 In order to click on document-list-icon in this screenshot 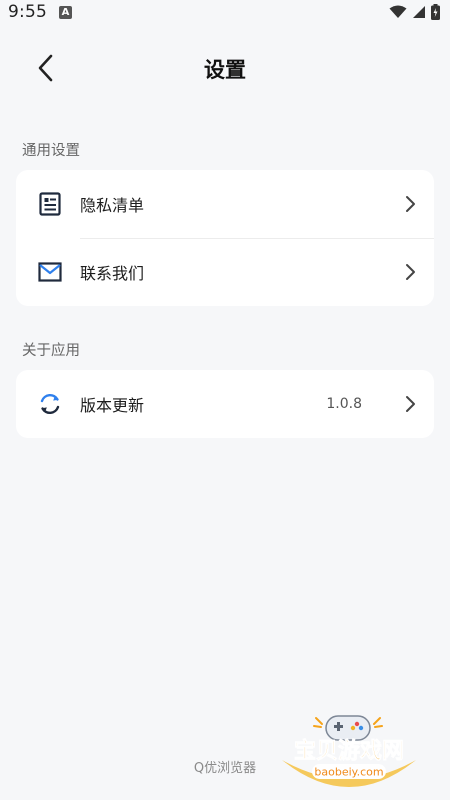, I will do `click(50, 204)`.